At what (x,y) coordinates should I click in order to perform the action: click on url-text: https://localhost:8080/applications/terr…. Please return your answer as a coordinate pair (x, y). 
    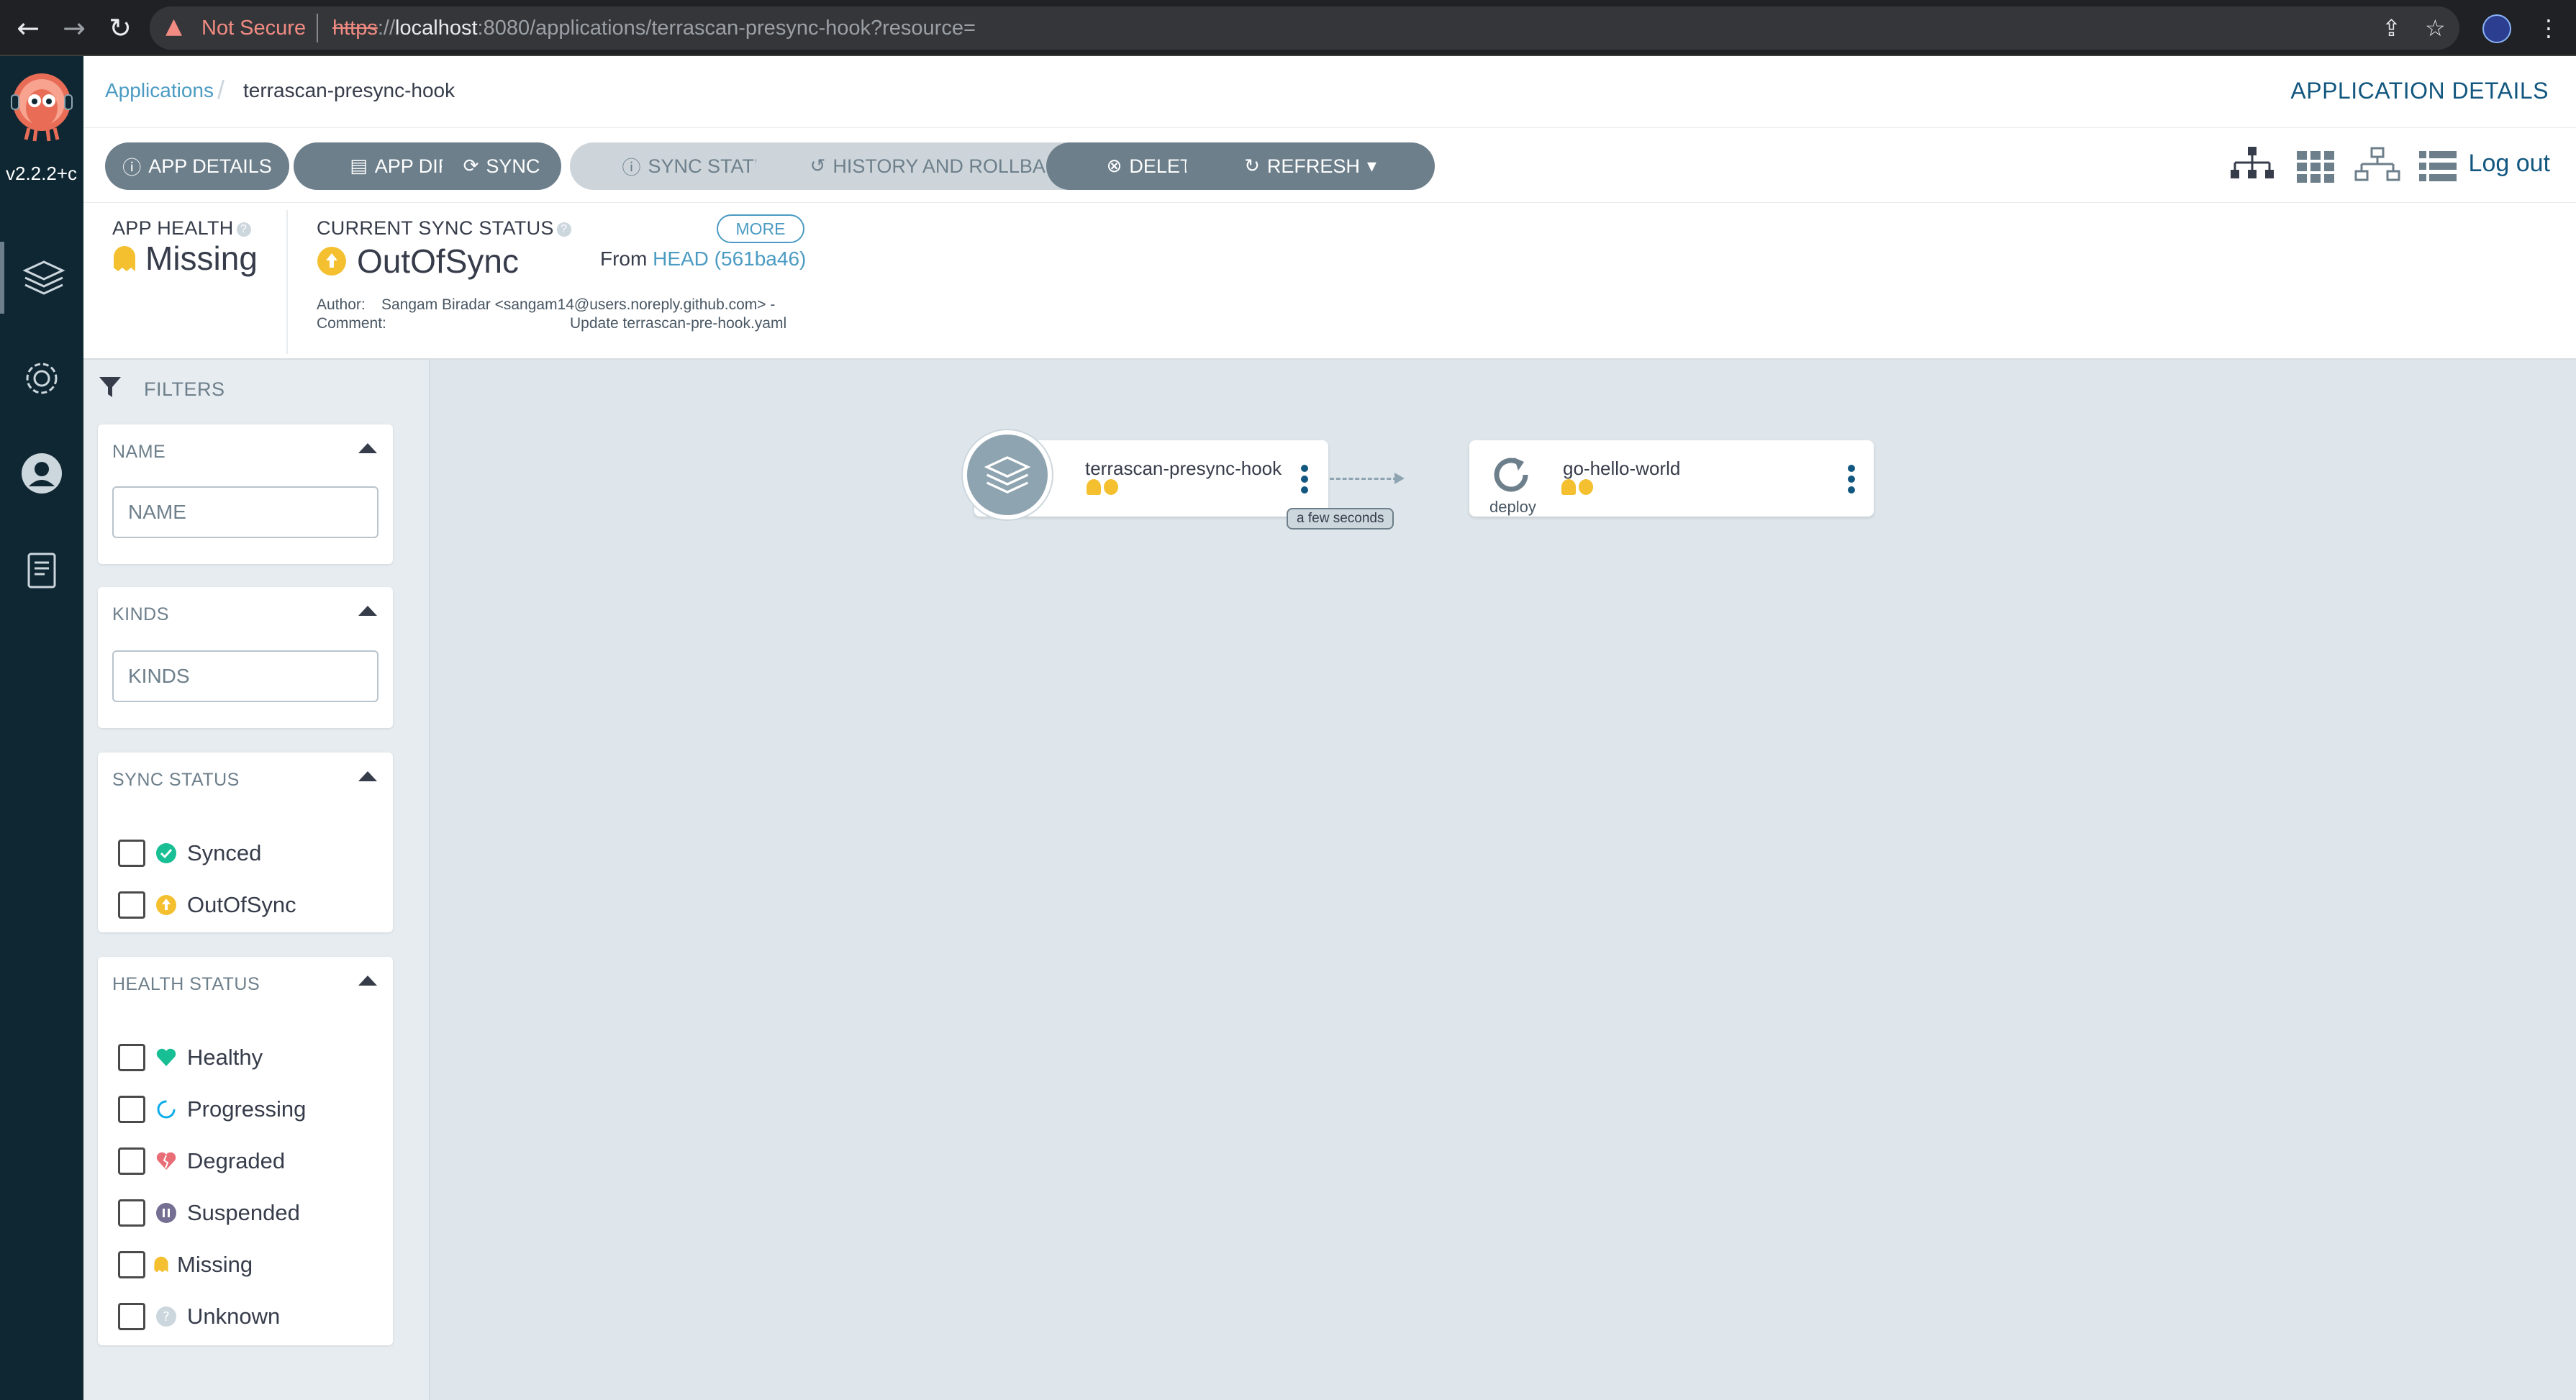
    Looking at the image, I should click on (654, 28).